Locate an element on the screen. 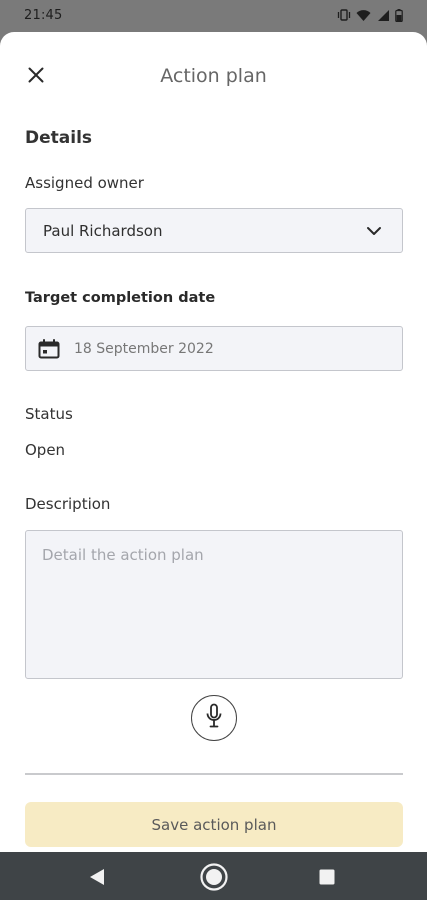 The image size is (427, 900). back-icon is located at coordinates (97, 879).